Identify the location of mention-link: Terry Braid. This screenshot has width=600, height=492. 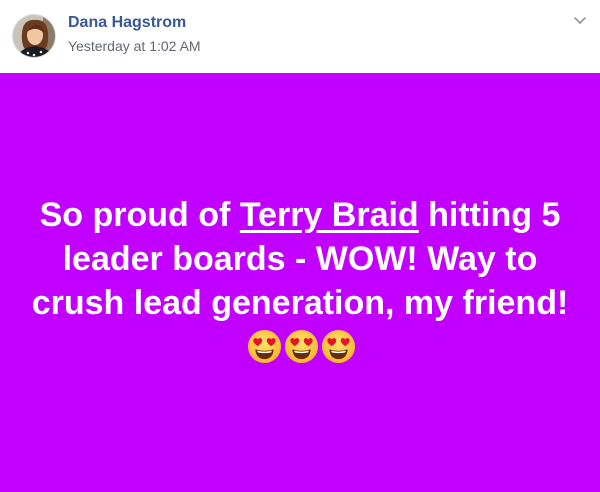
(329, 215).